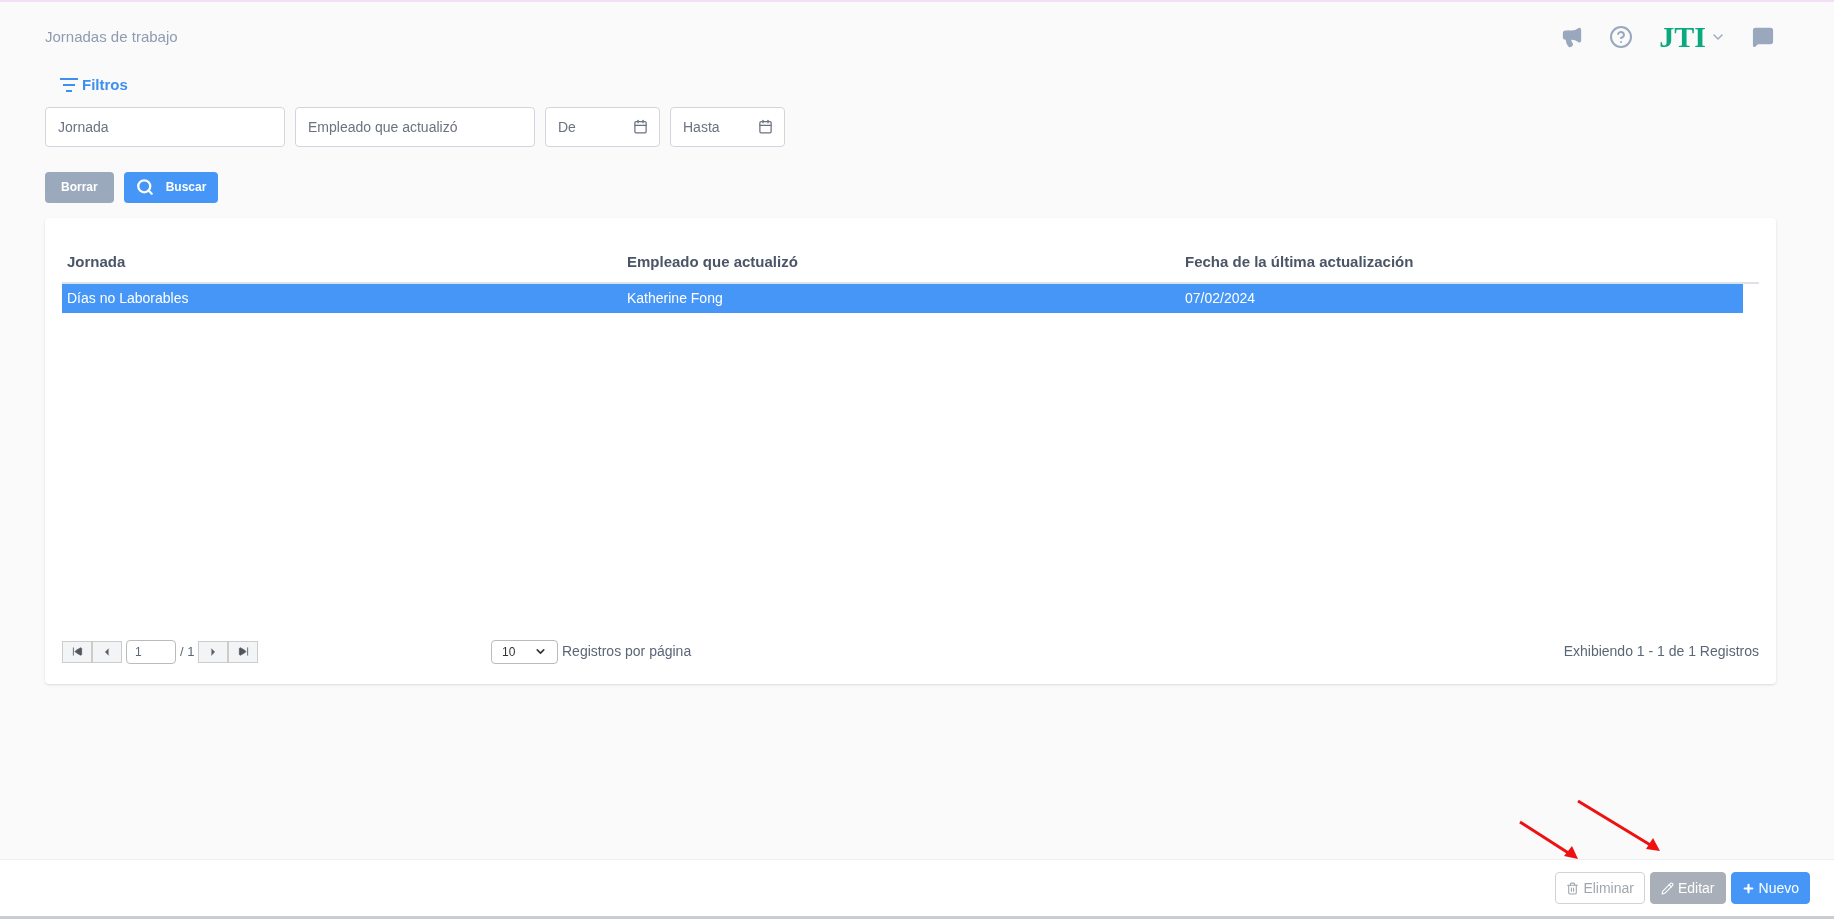 This screenshot has height=919, width=1834. What do you see at coordinates (1687, 888) in the screenshot?
I see `edit-button: Editar` at bounding box center [1687, 888].